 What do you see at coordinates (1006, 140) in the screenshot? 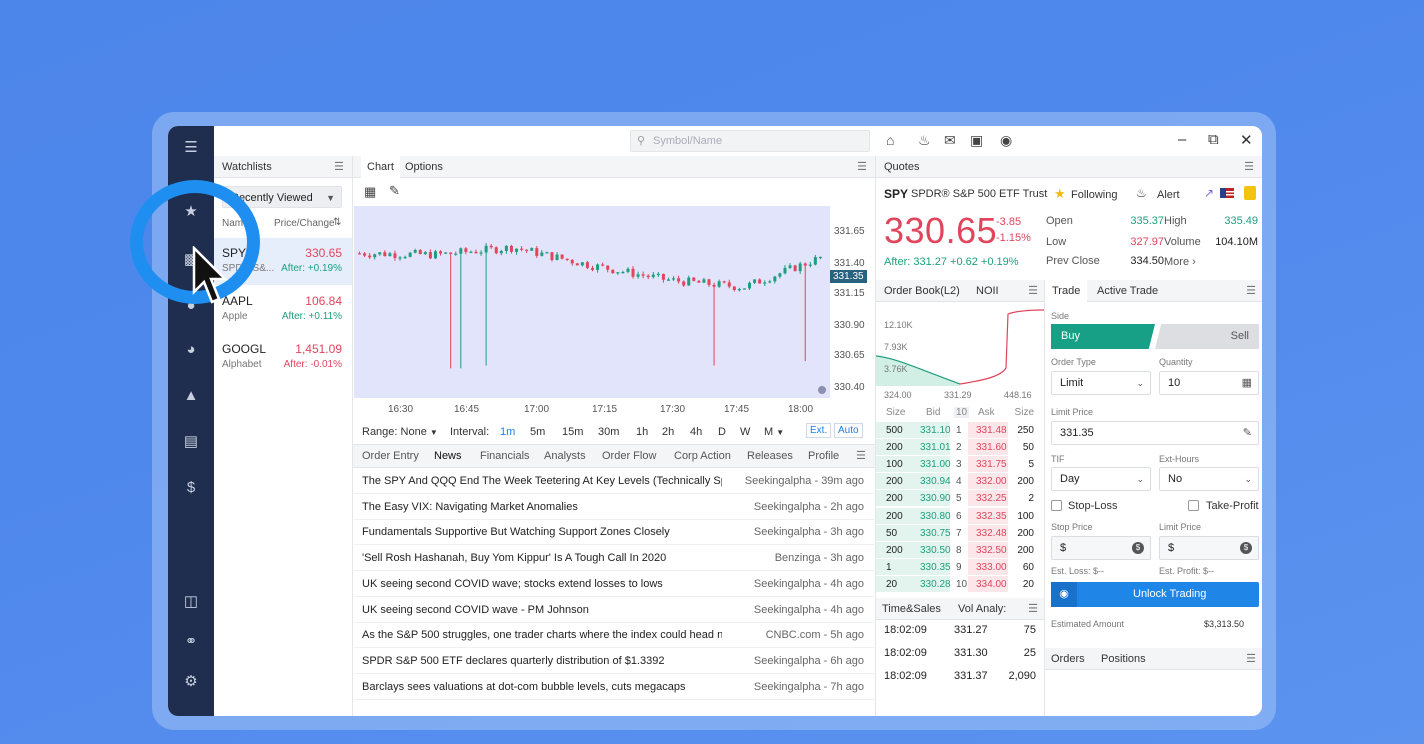
I see `lock-icon: ◉` at bounding box center [1006, 140].